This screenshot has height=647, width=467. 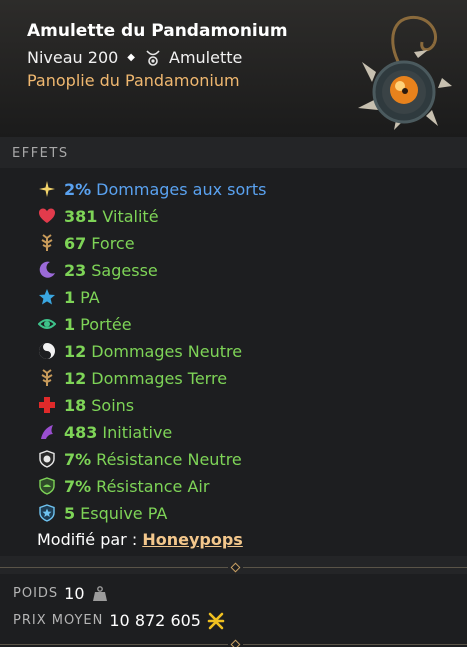 What do you see at coordinates (206, 57) in the screenshot?
I see `item-type: Amulette` at bounding box center [206, 57].